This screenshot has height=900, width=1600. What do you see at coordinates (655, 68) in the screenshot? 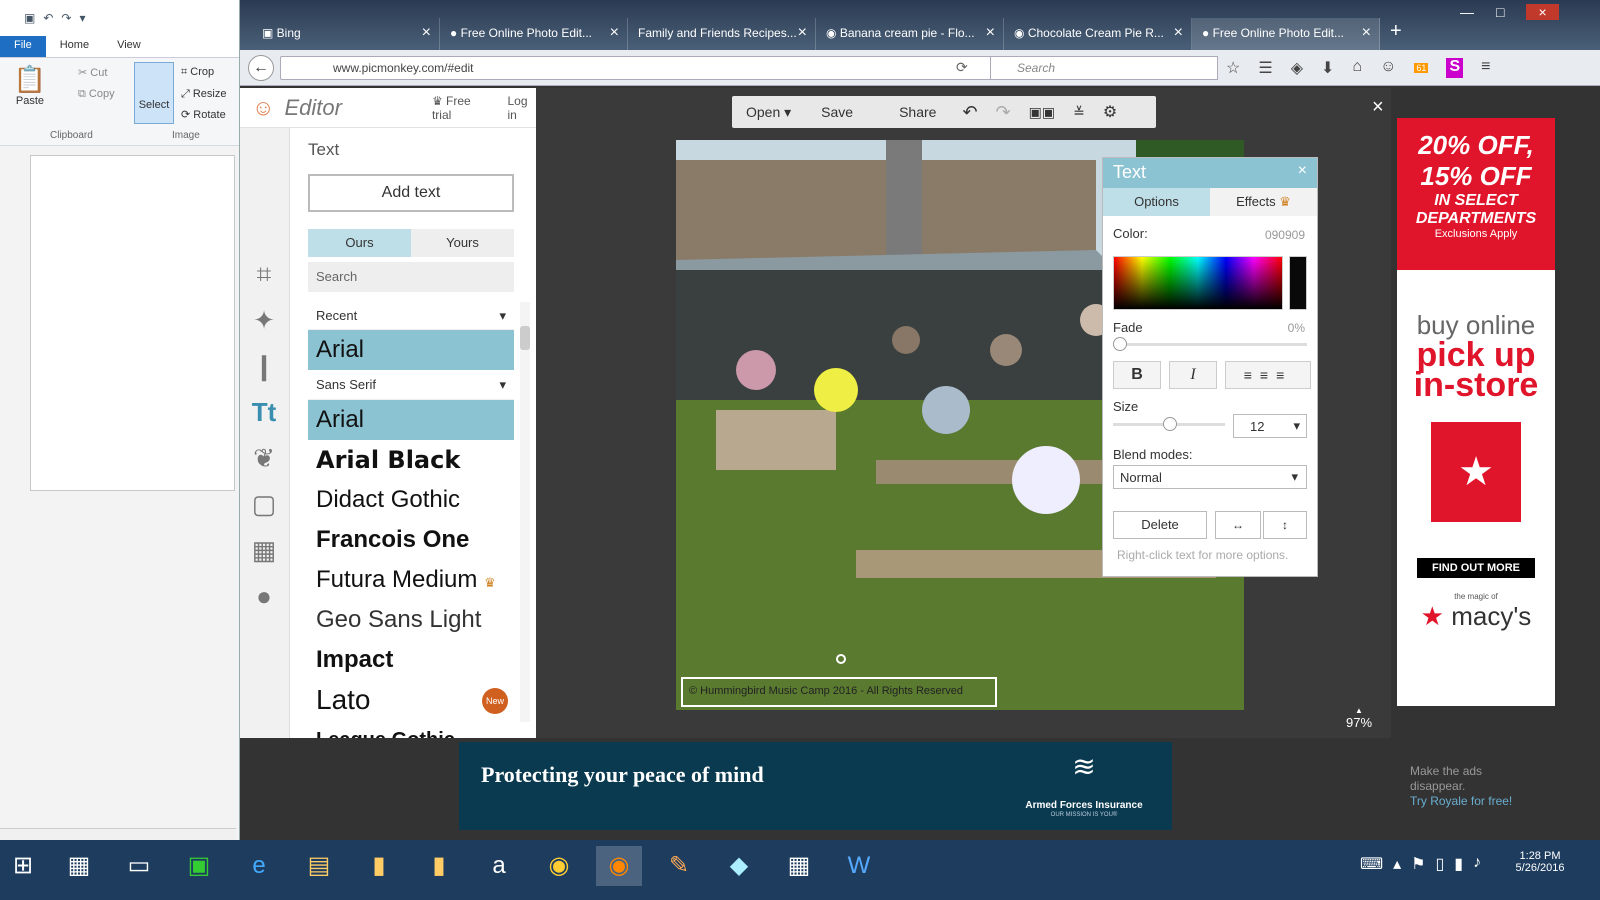
I see `address-bar: www.picmonkey.com/#edit` at bounding box center [655, 68].